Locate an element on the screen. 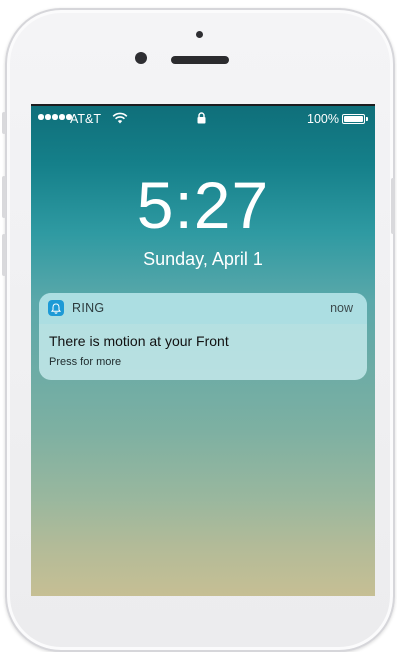 The height and width of the screenshot is (652, 397). battery-percentage: 100% is located at coordinates (323, 119).